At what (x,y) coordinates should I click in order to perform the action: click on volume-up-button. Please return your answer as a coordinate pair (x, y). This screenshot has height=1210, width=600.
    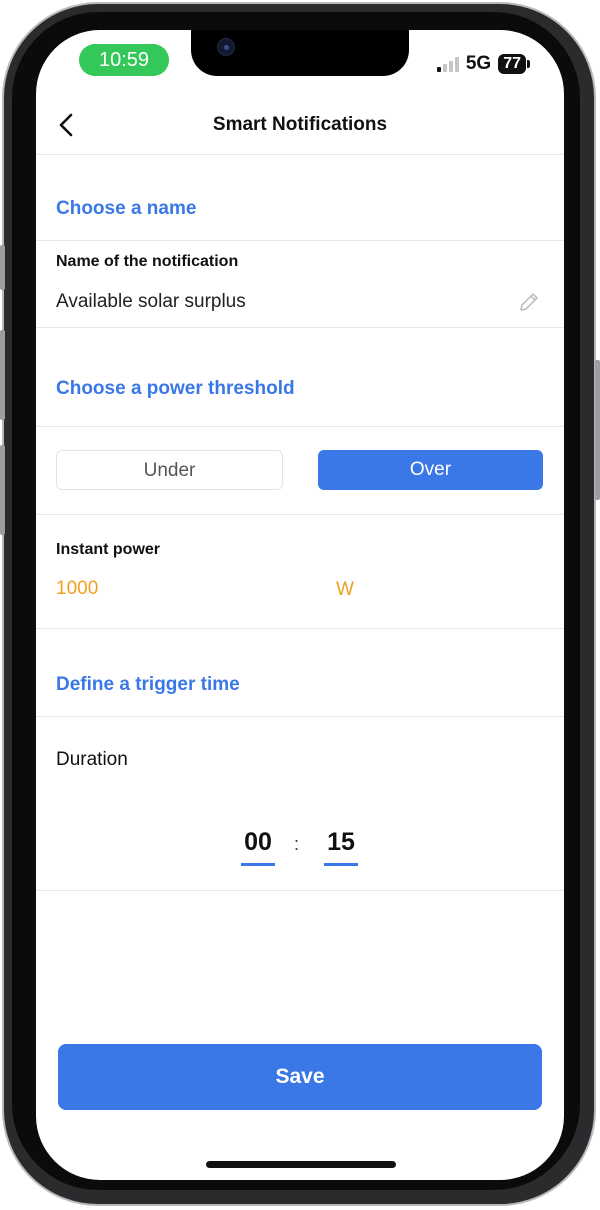
    Looking at the image, I should click on (2, 375).